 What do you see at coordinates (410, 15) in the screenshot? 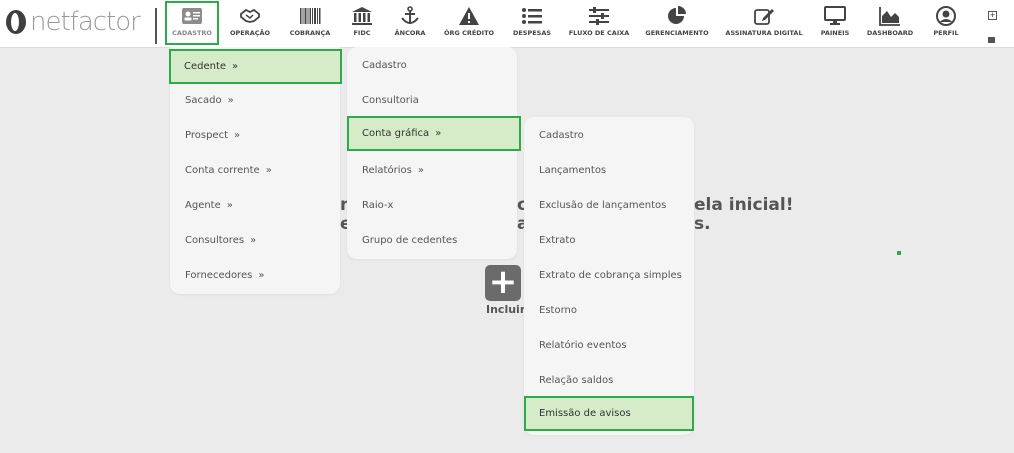
I see `anchor-icon` at bounding box center [410, 15].